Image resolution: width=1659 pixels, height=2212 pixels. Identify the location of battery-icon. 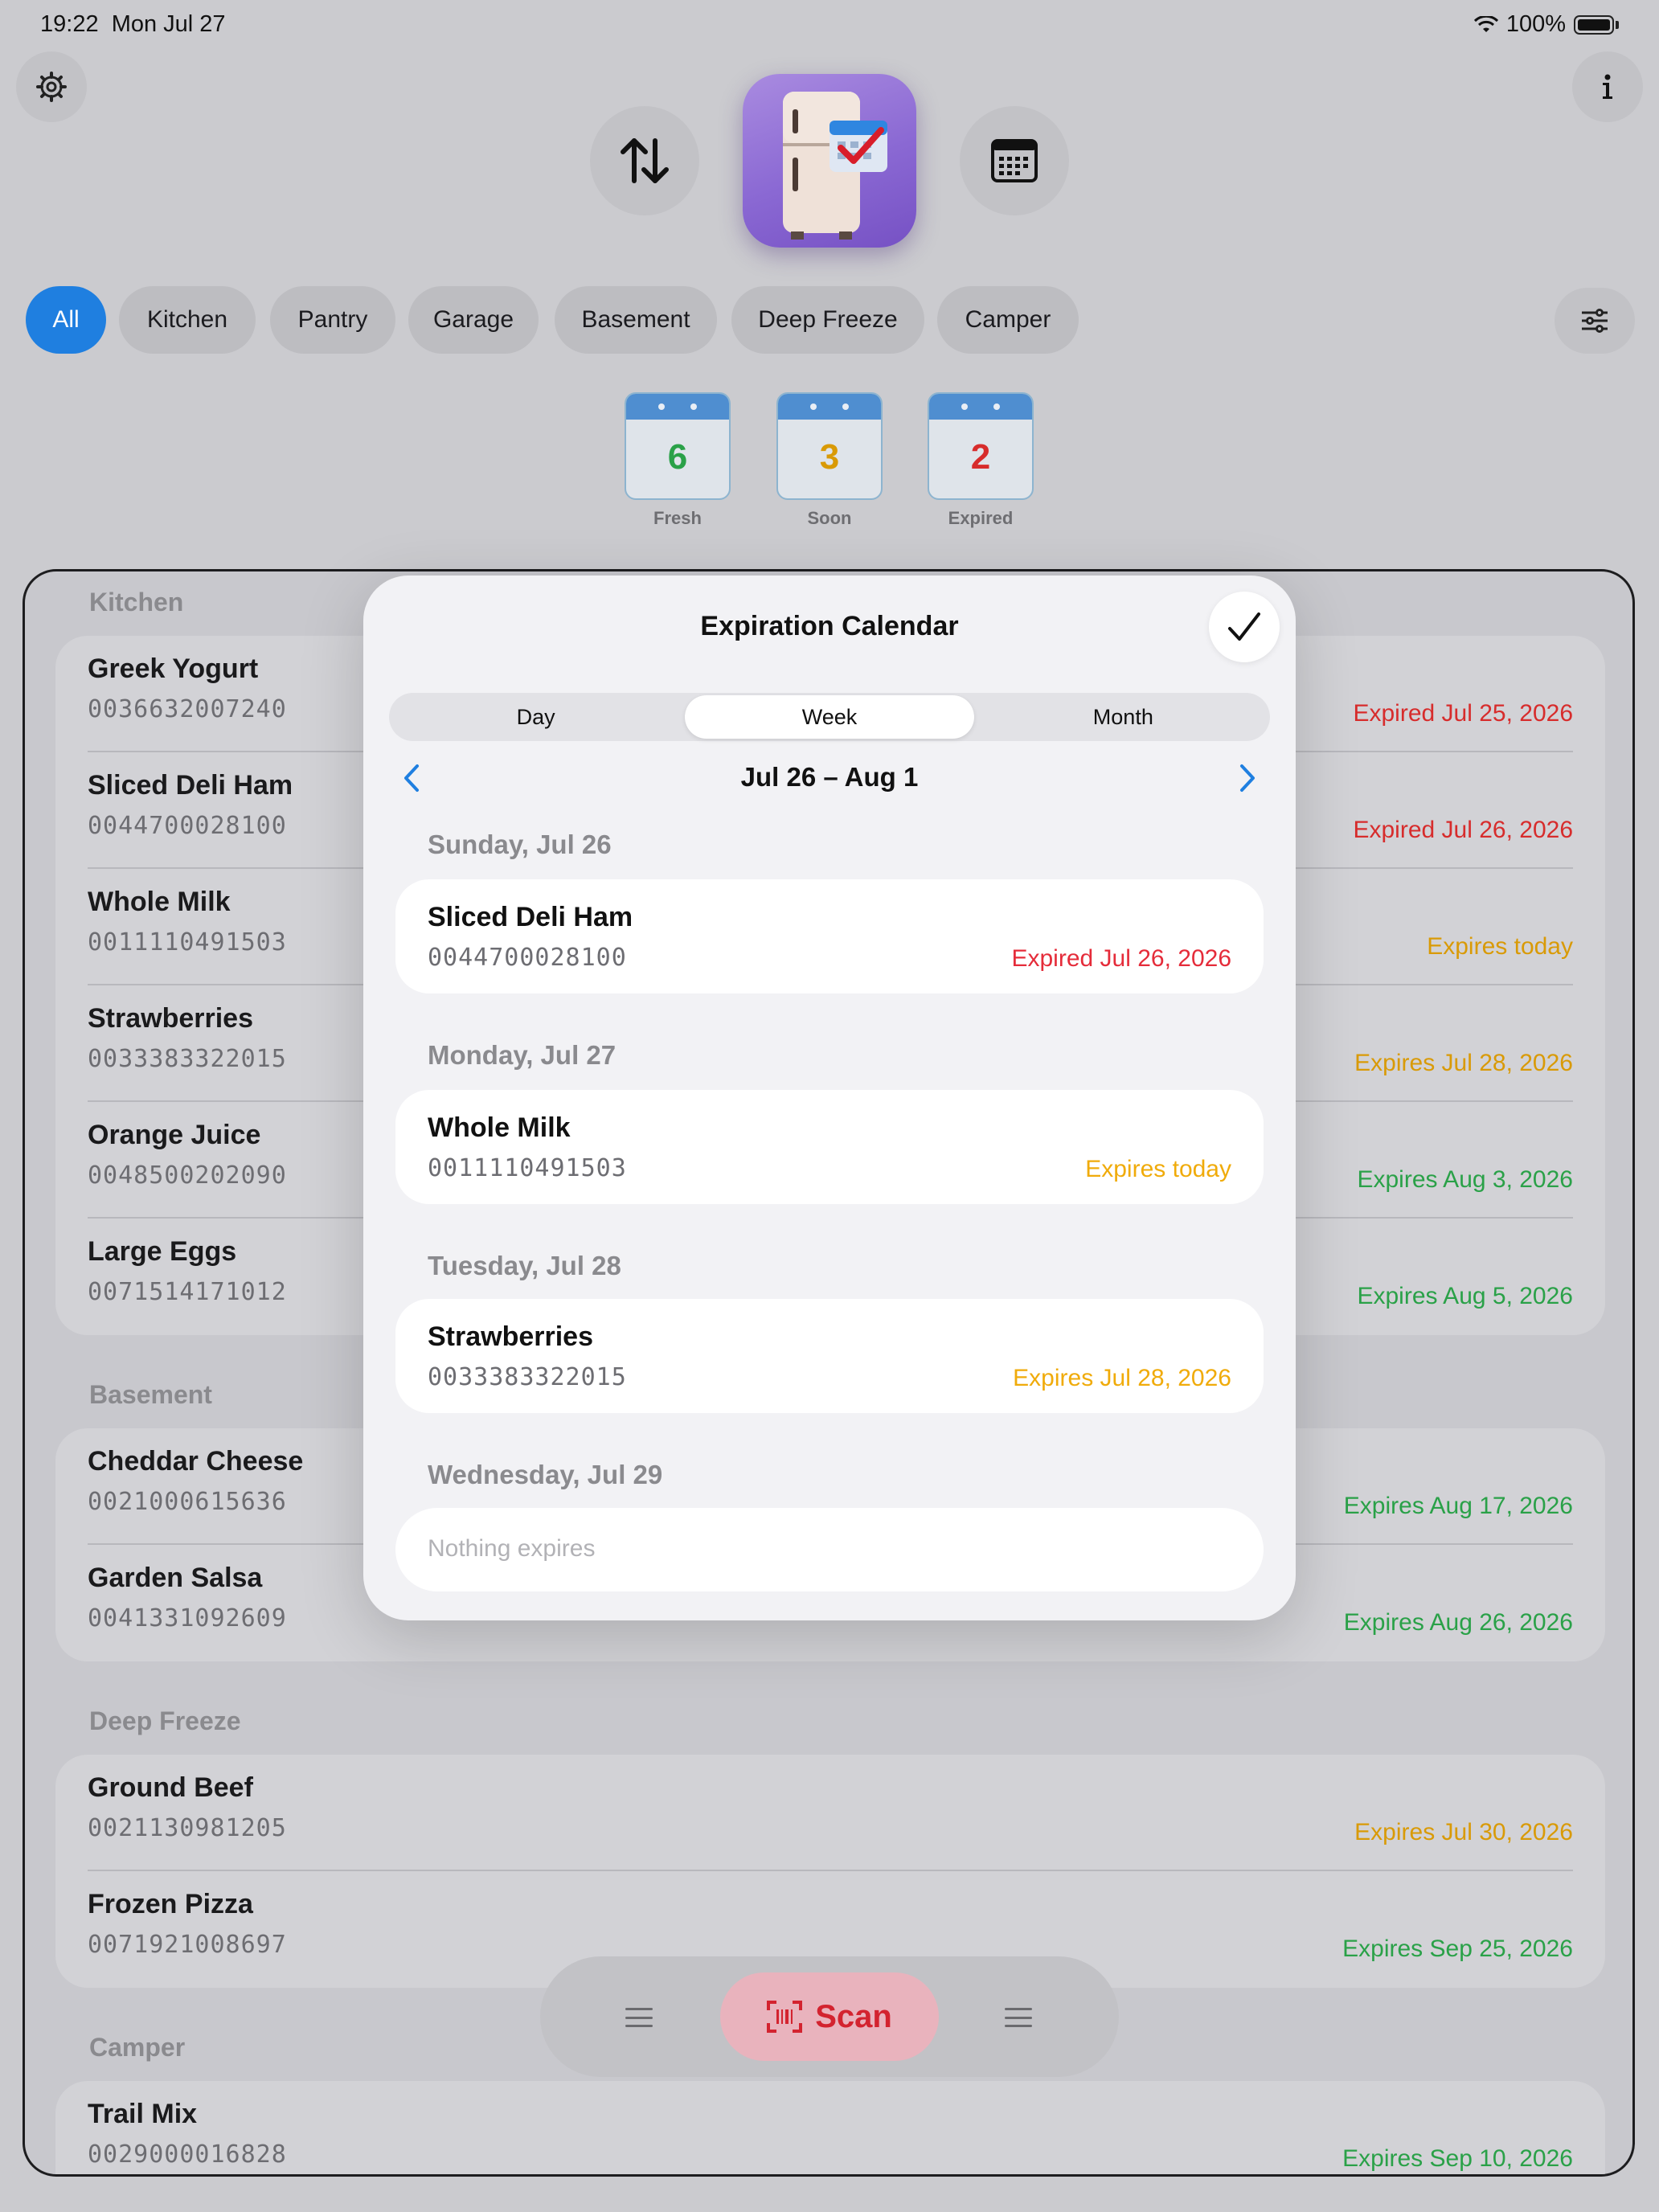
(1594, 24).